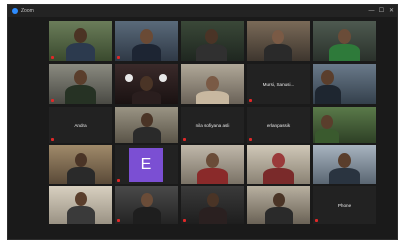 The width and height of the screenshot is (405, 241). I want to click on participant-name: Phone, so click(344, 205).